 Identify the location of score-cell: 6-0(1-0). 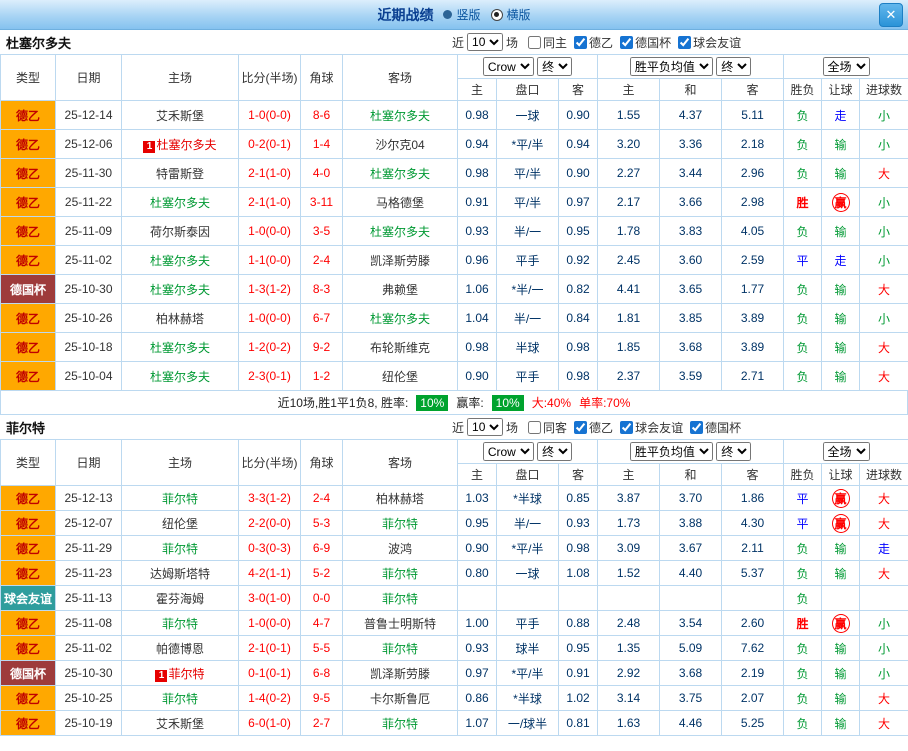
(269, 723).